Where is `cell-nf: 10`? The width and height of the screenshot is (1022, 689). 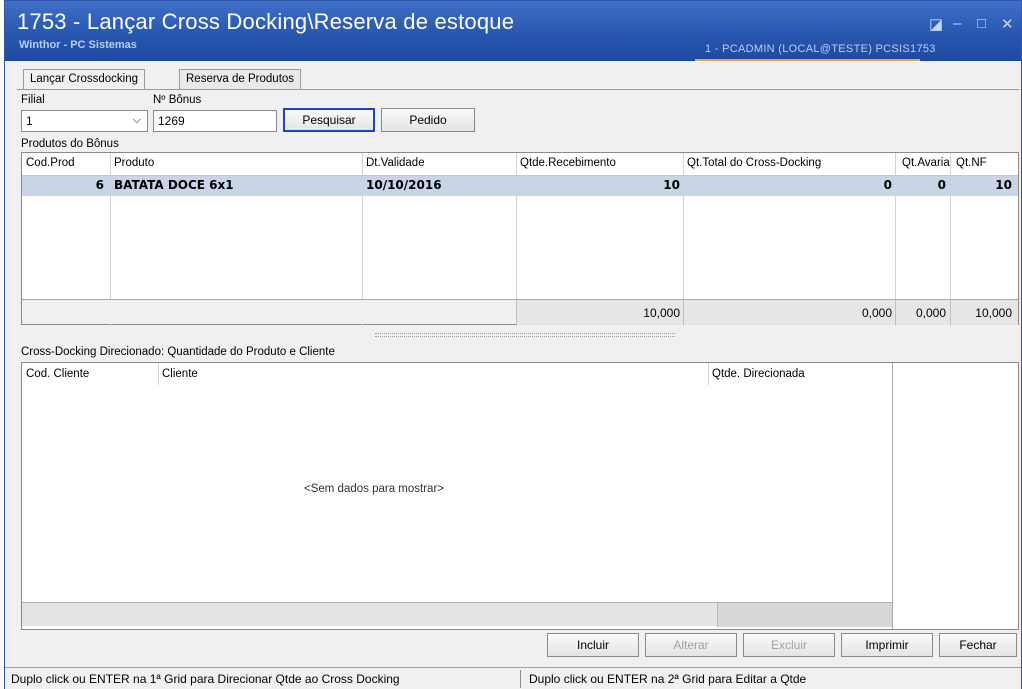
cell-nf: 10 is located at coordinates (1003, 185).